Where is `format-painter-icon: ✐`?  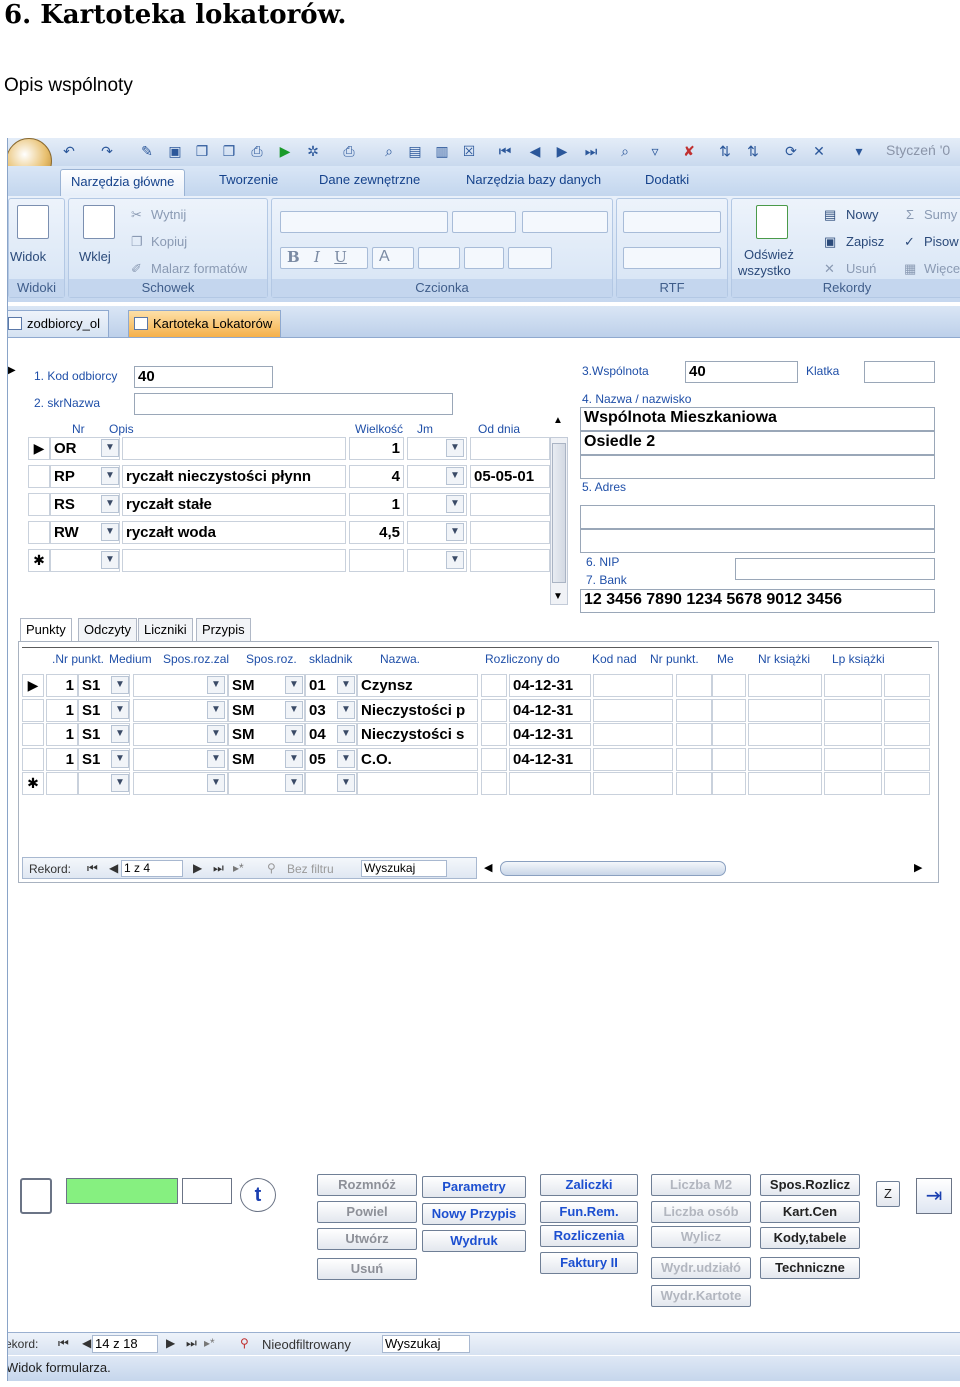
format-painter-icon: ✐ is located at coordinates (136, 269).